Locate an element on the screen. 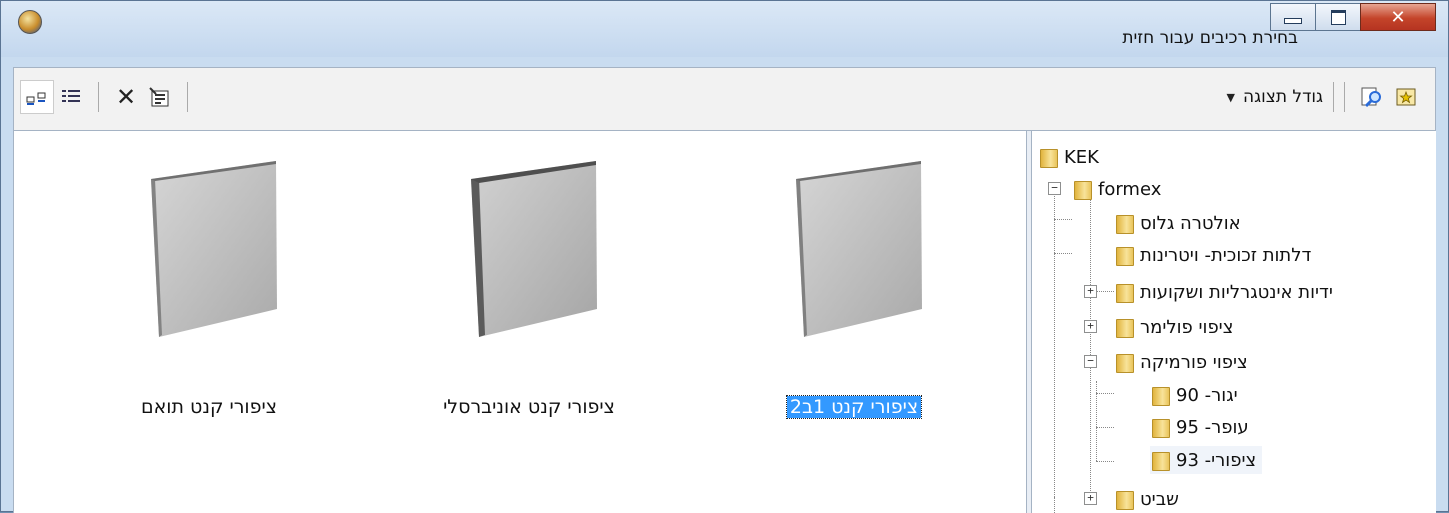 The width and height of the screenshot is (1449, 513). tree-item: אולטרה גלוס is located at coordinates (1177, 223).